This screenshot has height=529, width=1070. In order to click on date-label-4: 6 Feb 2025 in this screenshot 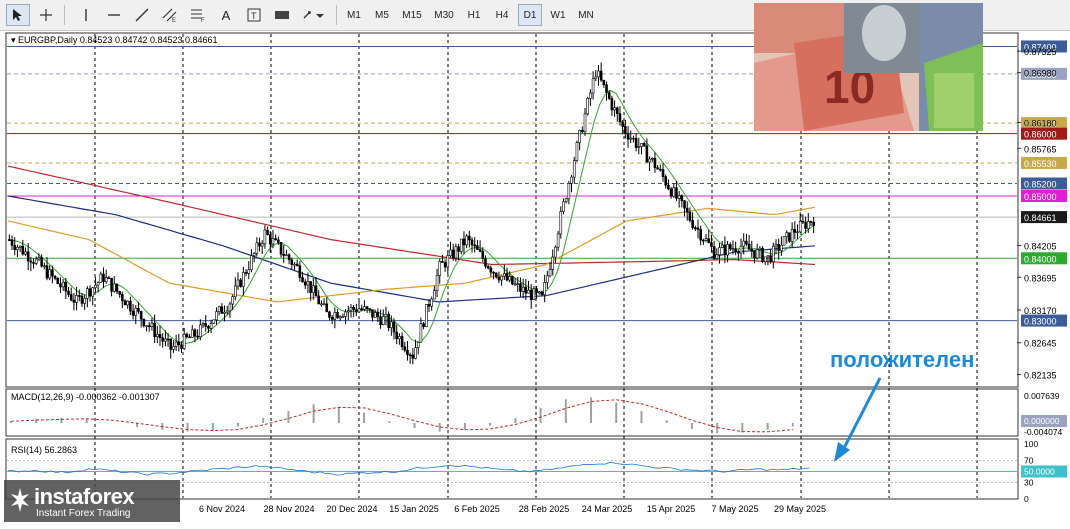, I will do `click(477, 509)`.